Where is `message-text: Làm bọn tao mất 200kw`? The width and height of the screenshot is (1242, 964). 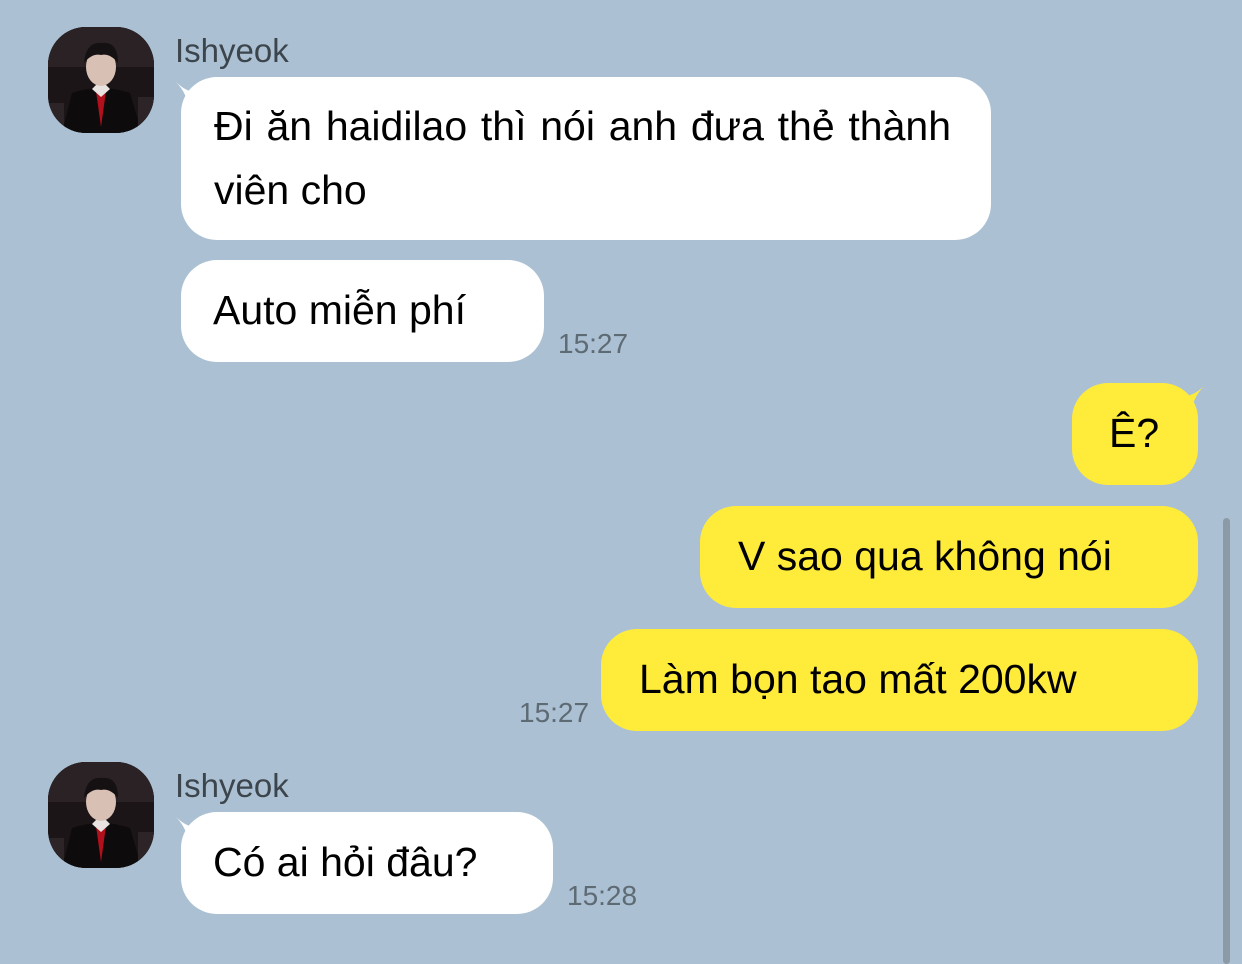 message-text: Làm bọn tao mất 200kw is located at coordinates (858, 679).